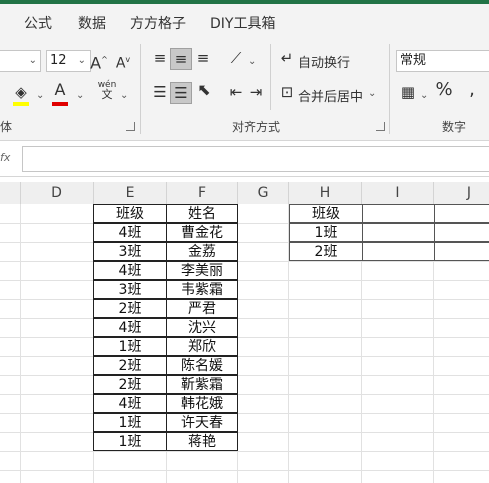 The height and width of the screenshot is (483, 489). Describe the element at coordinates (9, 158) in the screenshot. I see `insert-function-icon: fx` at that location.